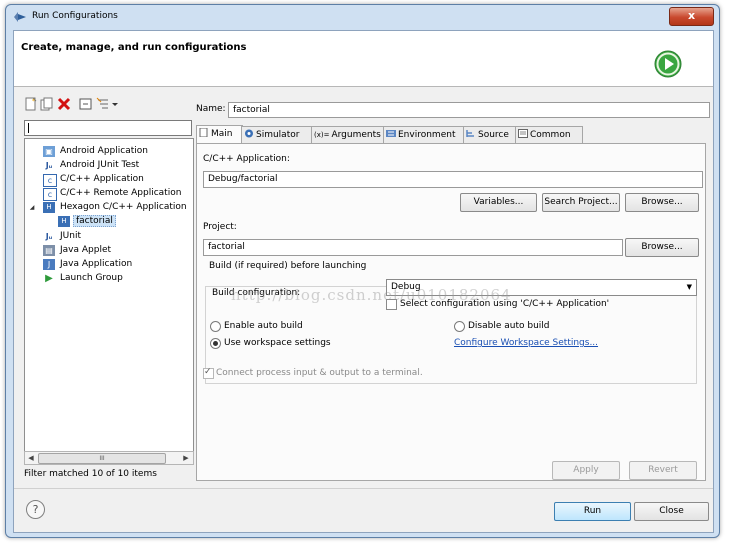 This screenshot has width=741, height=546. Describe the element at coordinates (32, 207) in the screenshot. I see `expanded-arrow-icon: ◢` at that location.